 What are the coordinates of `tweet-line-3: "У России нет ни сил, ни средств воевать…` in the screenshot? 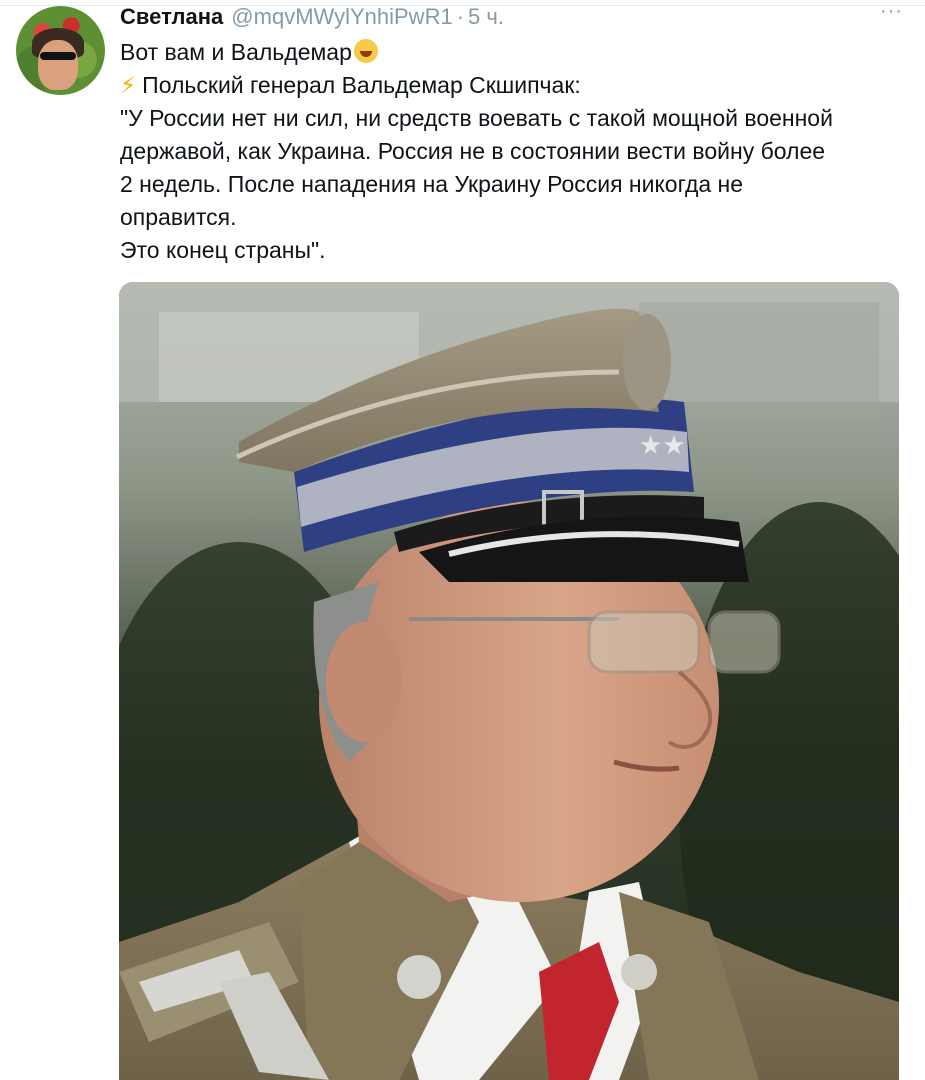 It's located at (476, 118).